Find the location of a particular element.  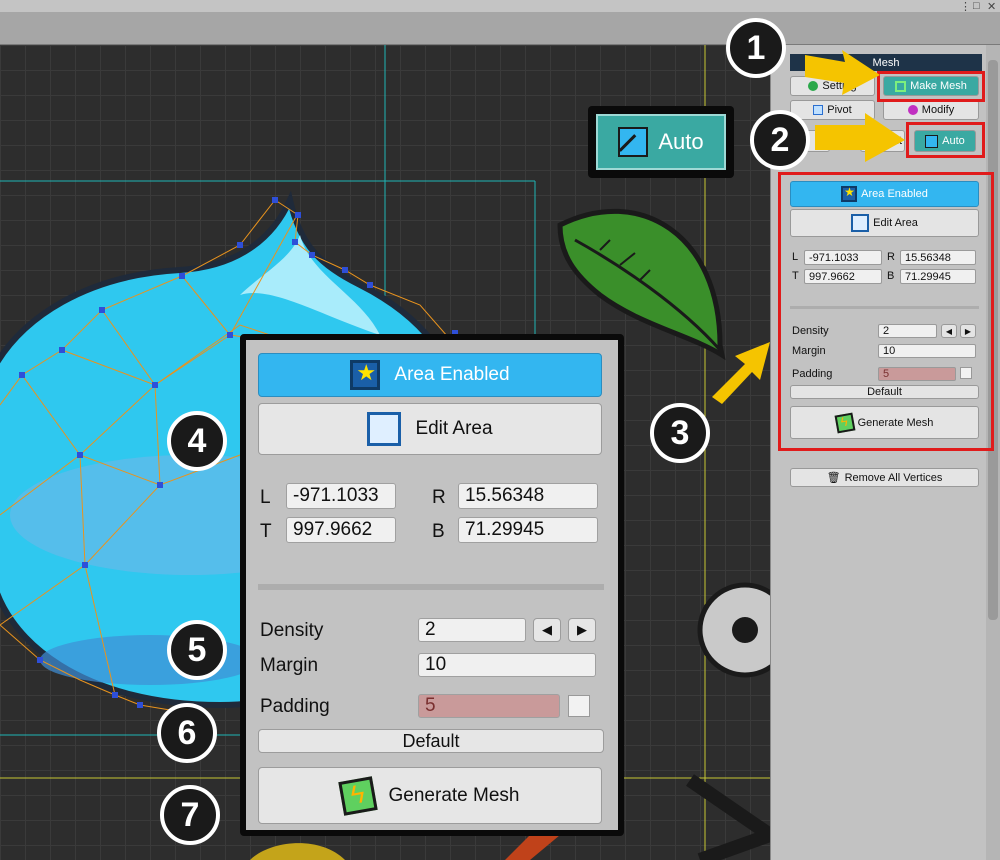

zoom-density-label: Density is located at coordinates (292, 630).